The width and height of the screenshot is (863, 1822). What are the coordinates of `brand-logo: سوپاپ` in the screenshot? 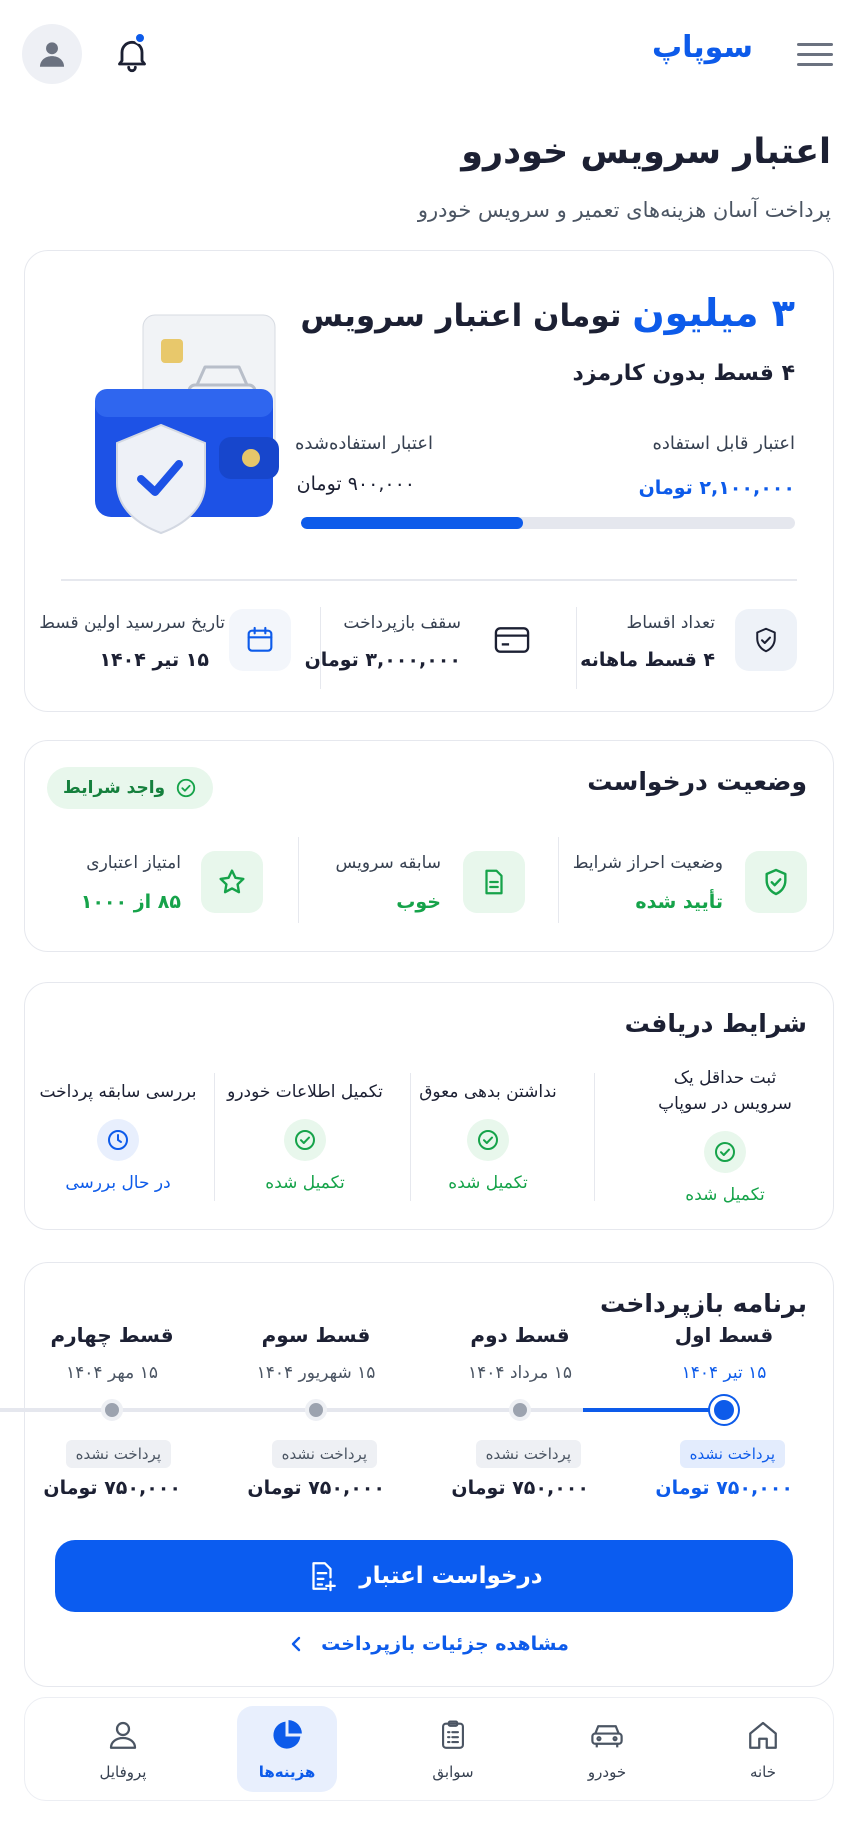 It's located at (702, 47).